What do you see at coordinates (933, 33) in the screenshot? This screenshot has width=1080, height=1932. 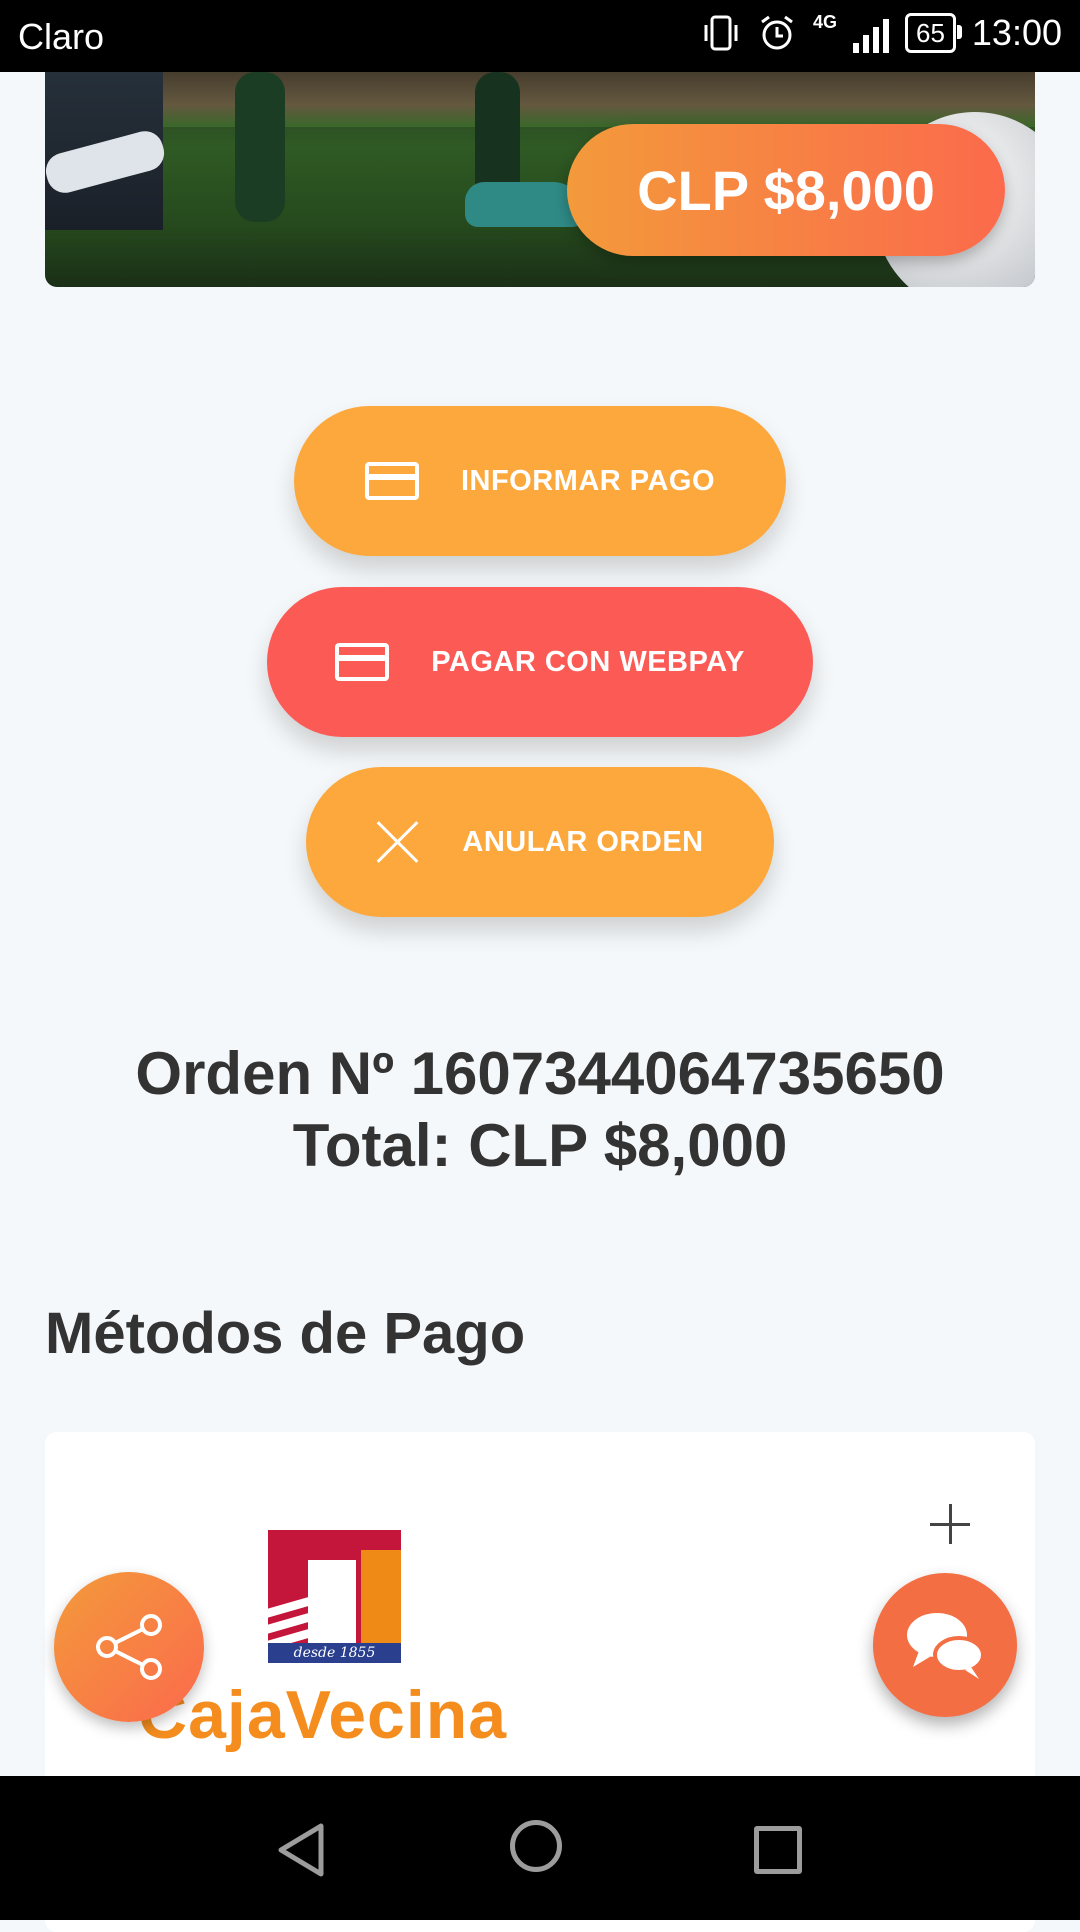 I see `battery-icon: 65` at bounding box center [933, 33].